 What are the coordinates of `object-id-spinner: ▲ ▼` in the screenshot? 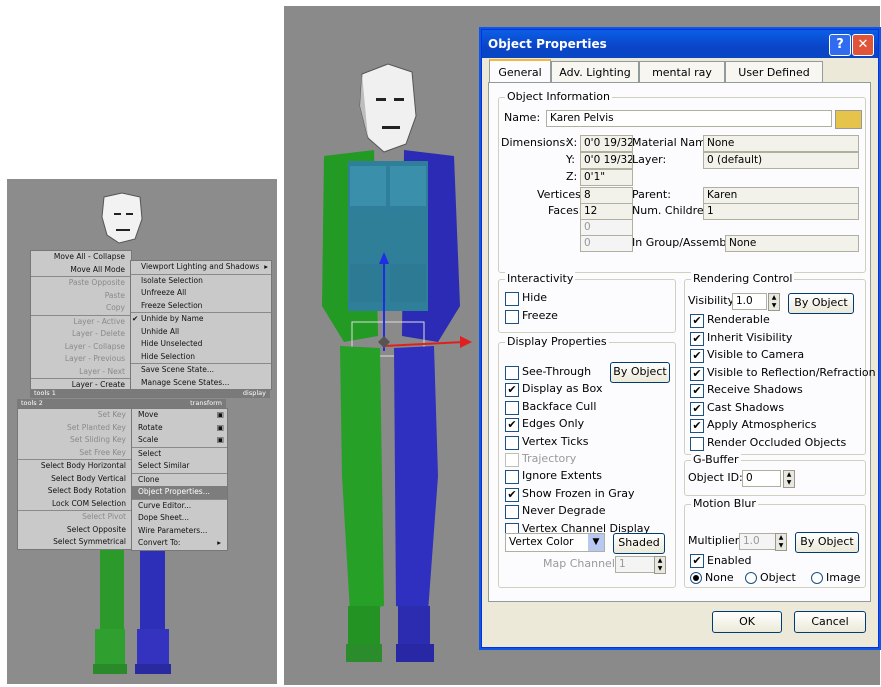 It's located at (789, 479).